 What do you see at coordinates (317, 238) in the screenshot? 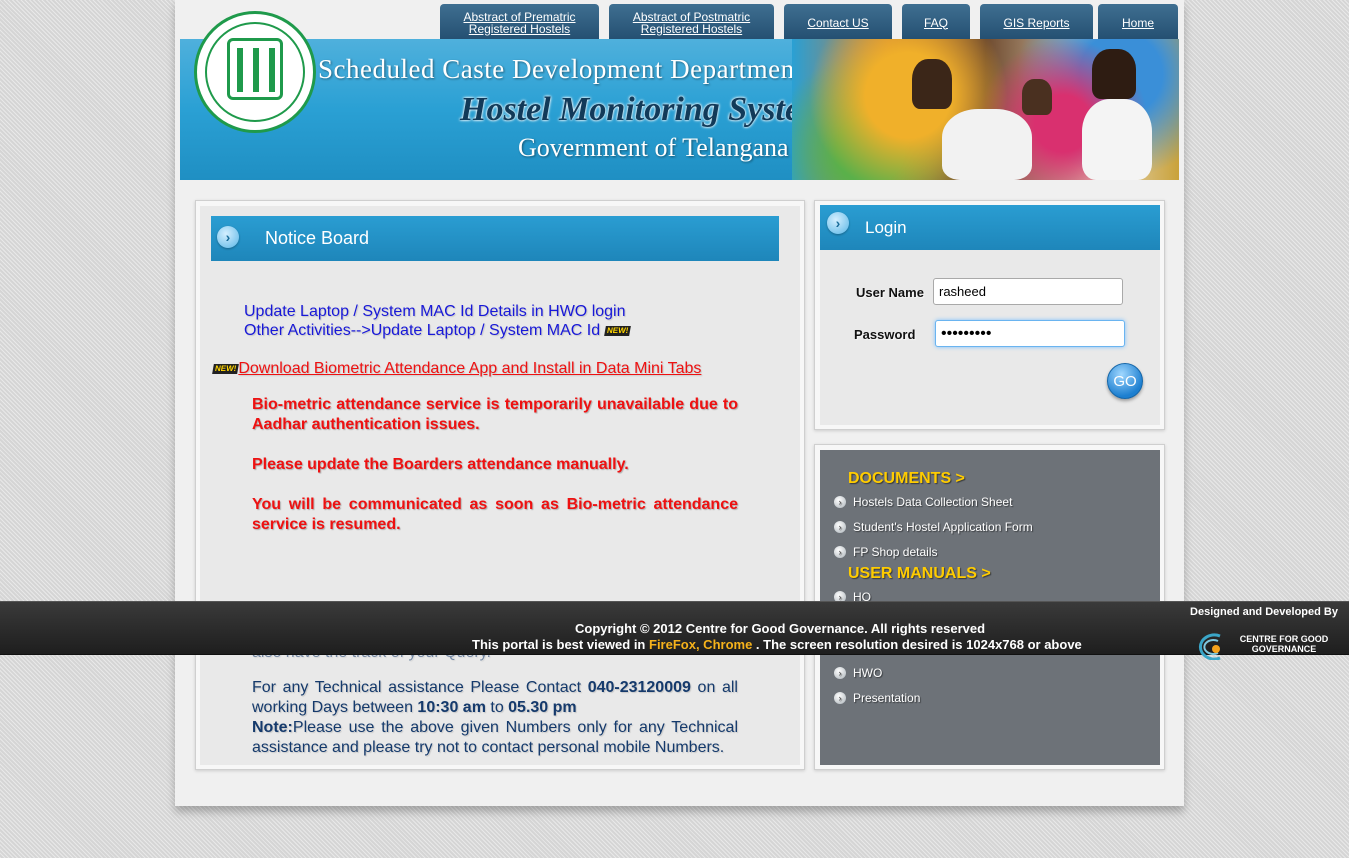
I see `notice-board-title: Notice Board` at bounding box center [317, 238].